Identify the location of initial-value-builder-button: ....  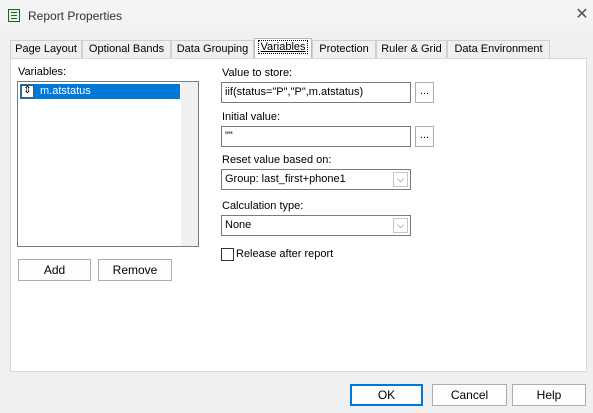
(424, 136).